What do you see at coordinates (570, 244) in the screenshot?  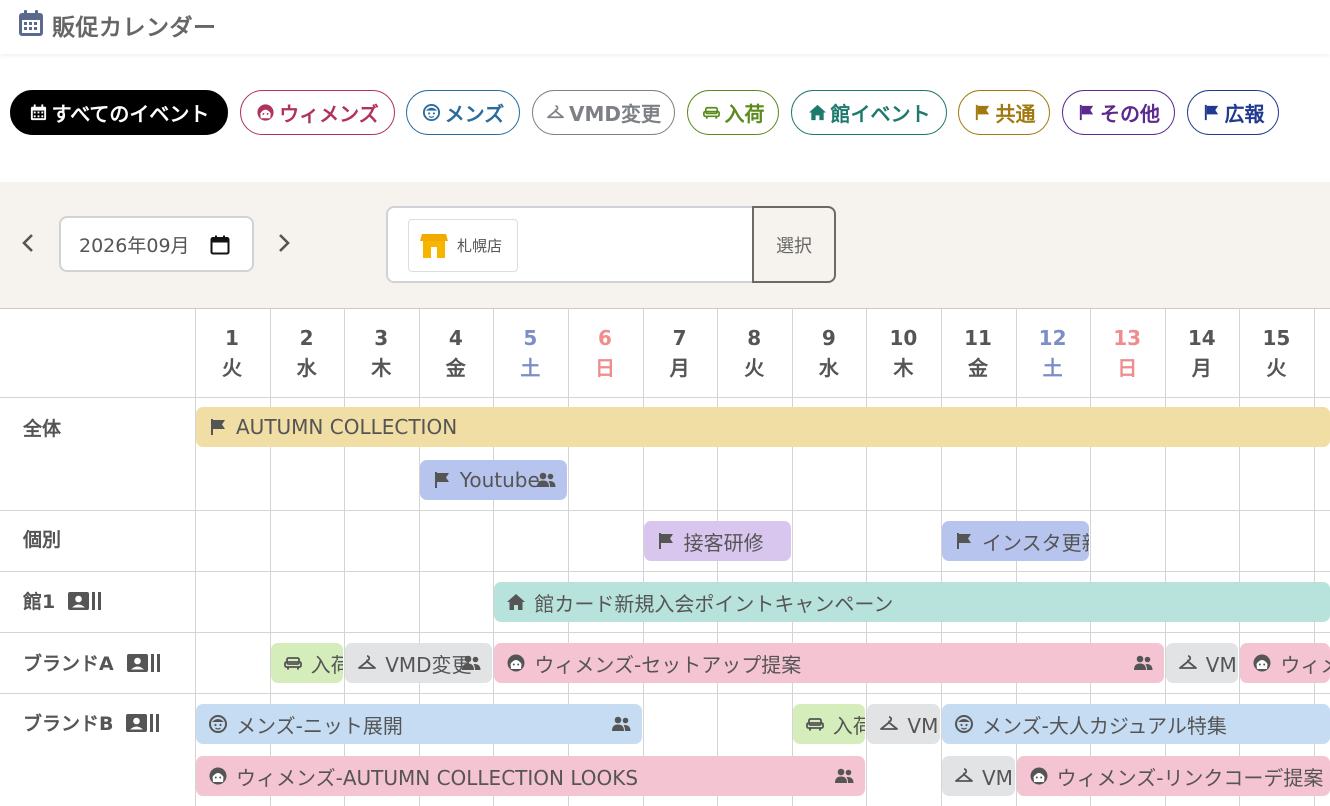 I see `store-selector-field: 札幌店` at bounding box center [570, 244].